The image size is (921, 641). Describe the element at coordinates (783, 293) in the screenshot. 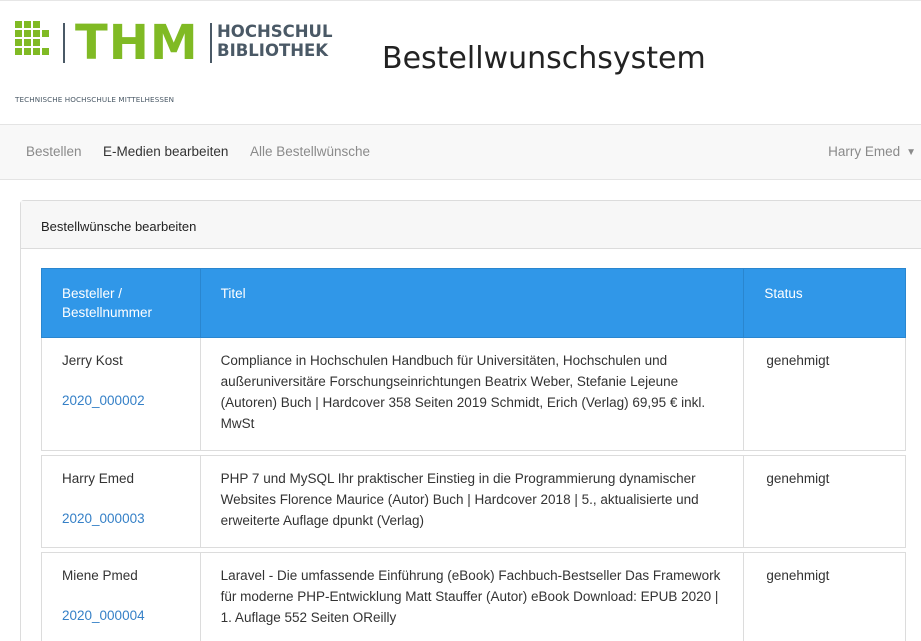

I see `column-header-status: Status` at that location.